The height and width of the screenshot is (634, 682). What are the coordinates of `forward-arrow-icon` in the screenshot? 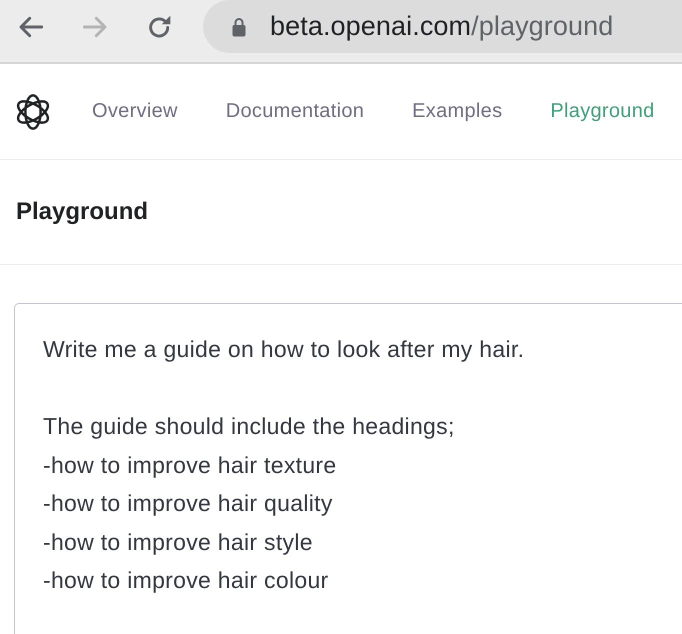 It's located at (95, 27).